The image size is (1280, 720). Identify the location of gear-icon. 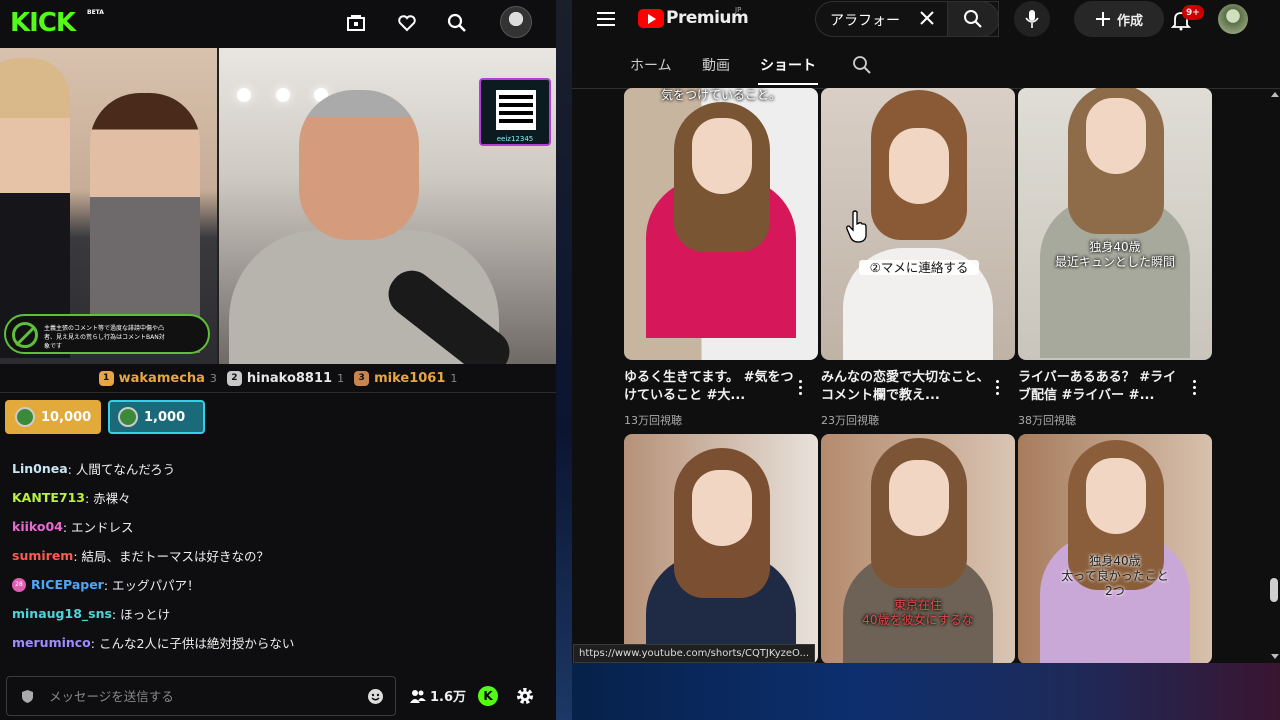
(525, 696).